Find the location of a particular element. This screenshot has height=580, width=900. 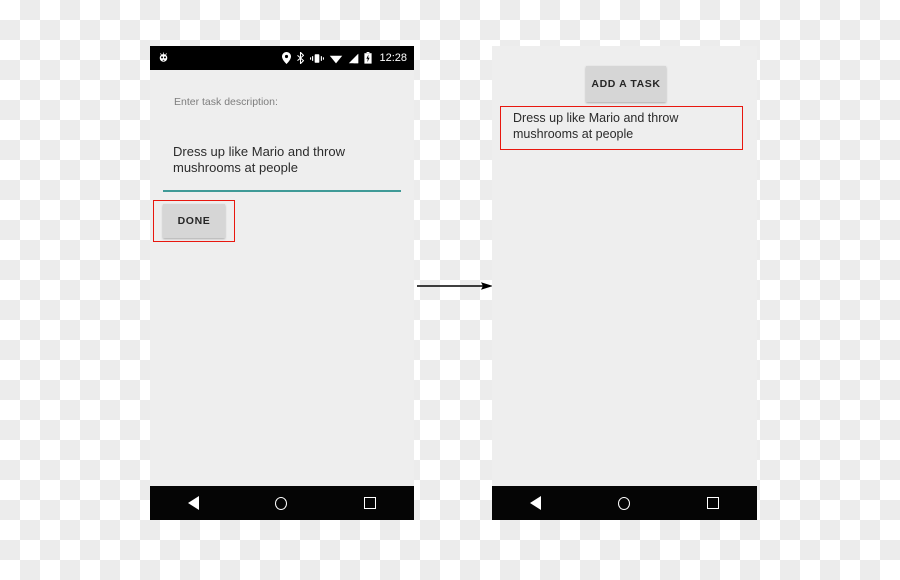

android-nav-bar-right is located at coordinates (624, 503).